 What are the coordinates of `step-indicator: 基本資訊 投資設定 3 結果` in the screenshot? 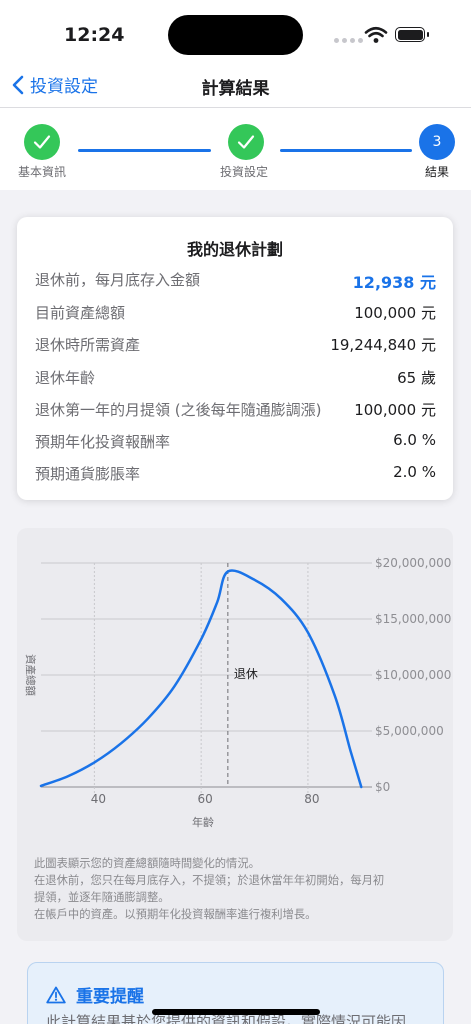 It's located at (235, 149).